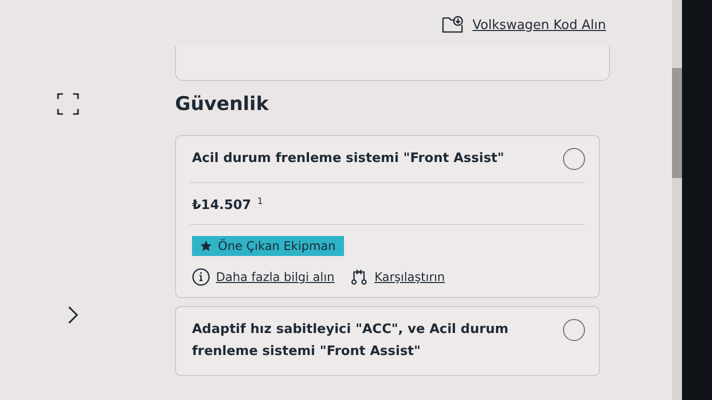 The width and height of the screenshot is (712, 400). What do you see at coordinates (268, 246) in the screenshot?
I see `featured-badge: Öne Çıkan Ekipman` at bounding box center [268, 246].